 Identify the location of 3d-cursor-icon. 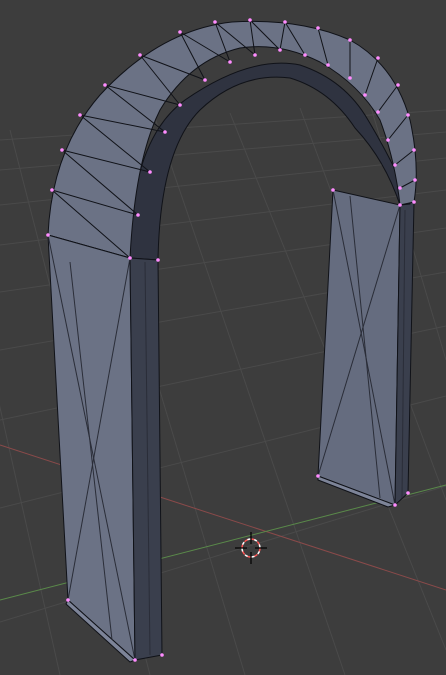
(251, 548).